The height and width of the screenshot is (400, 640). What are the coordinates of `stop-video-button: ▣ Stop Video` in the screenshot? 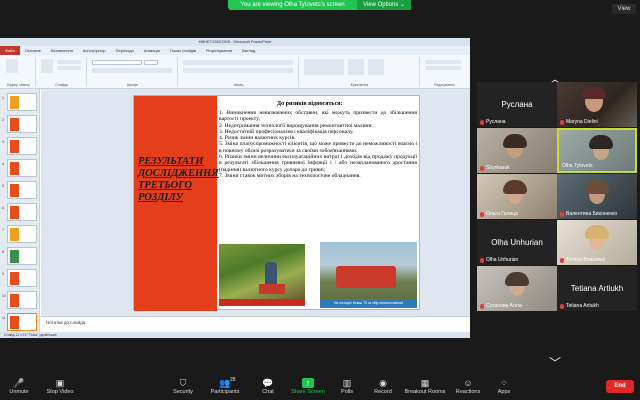 It's located at (60, 386).